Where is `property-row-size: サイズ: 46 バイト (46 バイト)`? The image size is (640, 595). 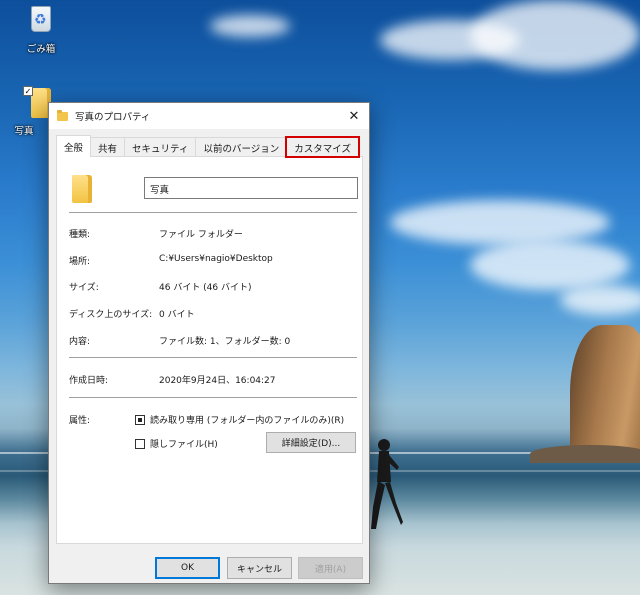
property-row-size: サイズ: 46 バイト (46 バイト) is located at coordinates (160, 286).